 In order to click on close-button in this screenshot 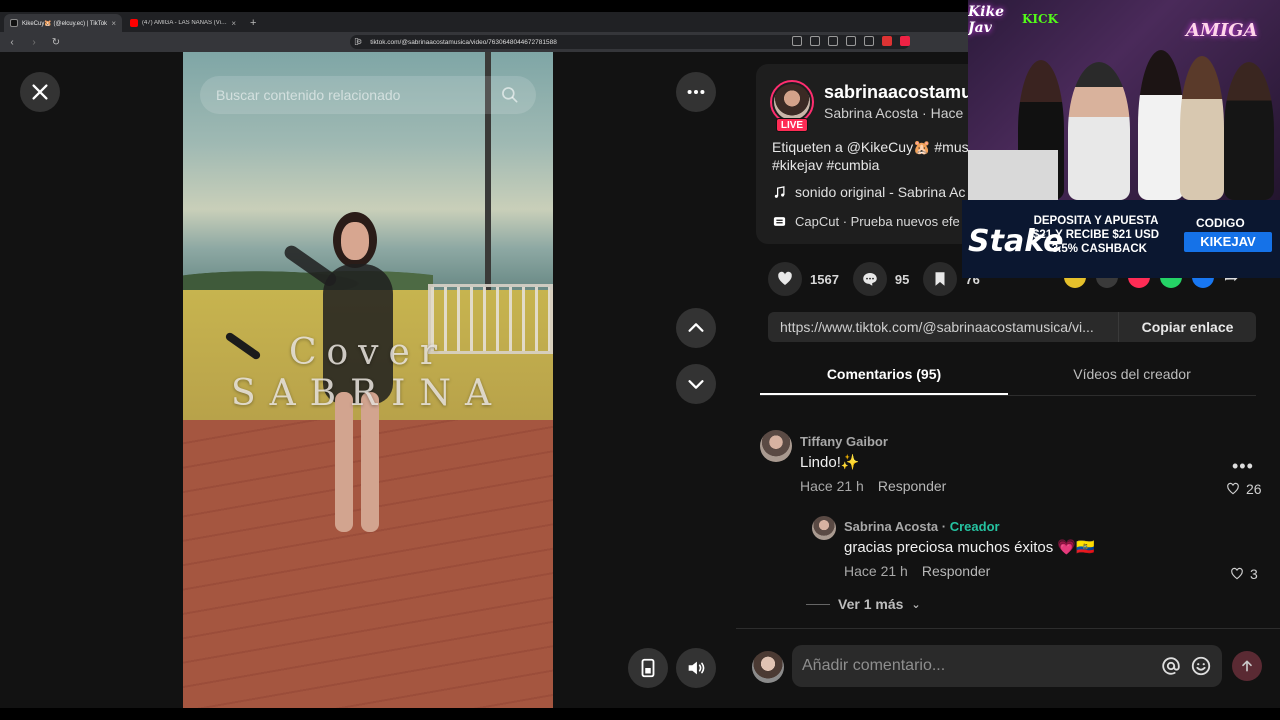, I will do `click(40, 92)`.